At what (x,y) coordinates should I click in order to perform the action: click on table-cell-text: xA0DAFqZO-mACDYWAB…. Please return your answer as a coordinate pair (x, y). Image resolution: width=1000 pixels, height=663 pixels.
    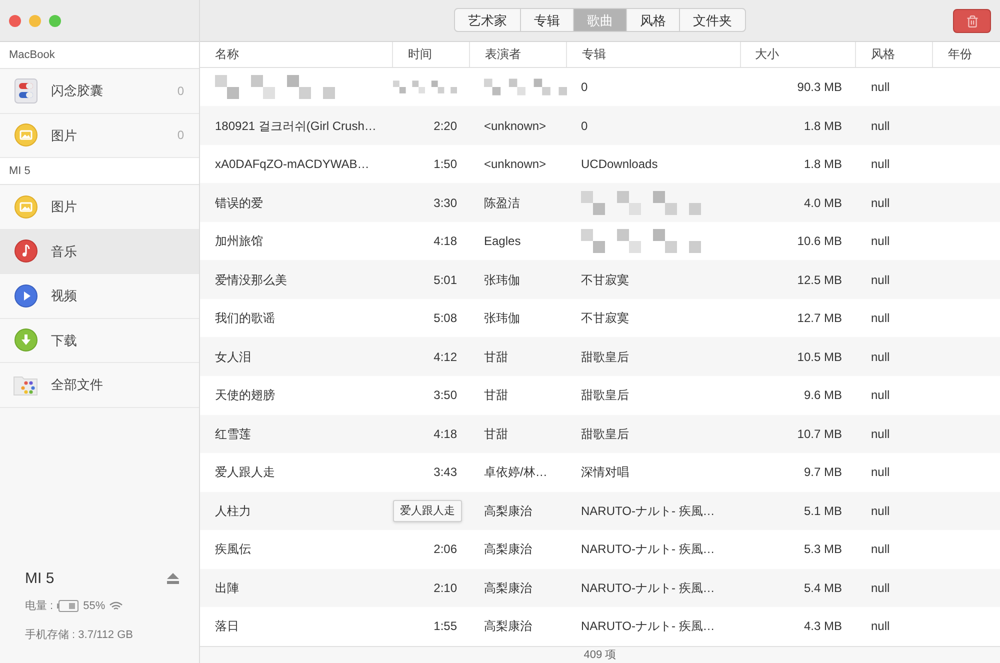
    Looking at the image, I should click on (292, 165).